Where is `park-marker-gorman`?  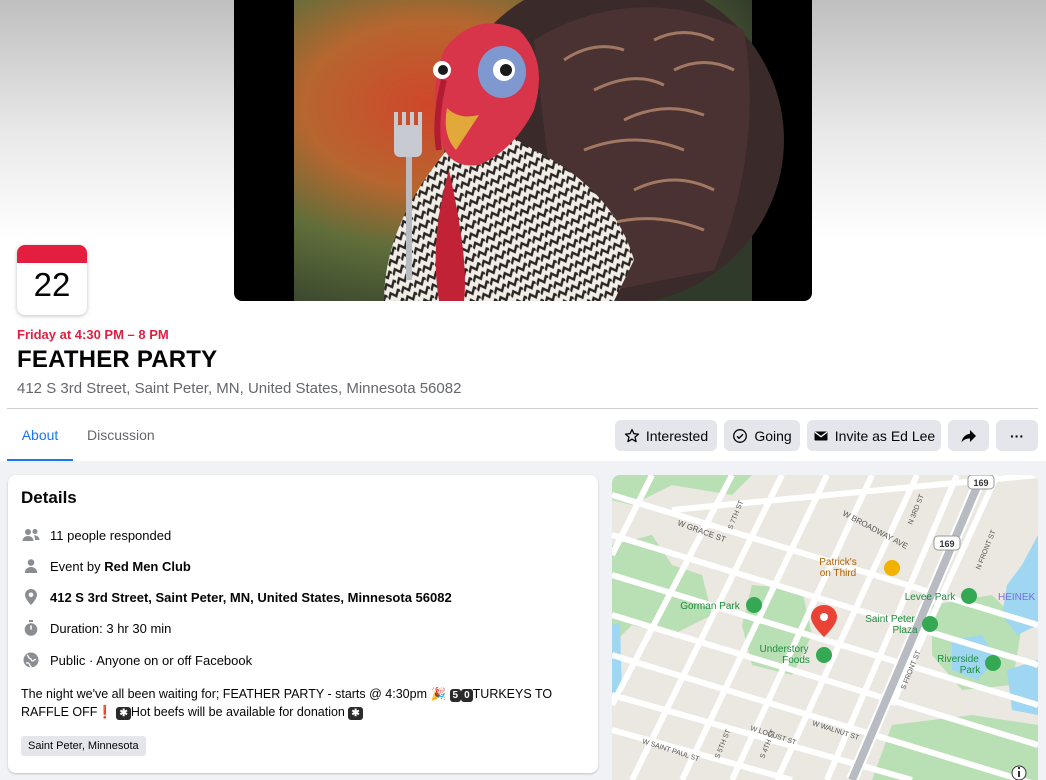 park-marker-gorman is located at coordinates (754, 605).